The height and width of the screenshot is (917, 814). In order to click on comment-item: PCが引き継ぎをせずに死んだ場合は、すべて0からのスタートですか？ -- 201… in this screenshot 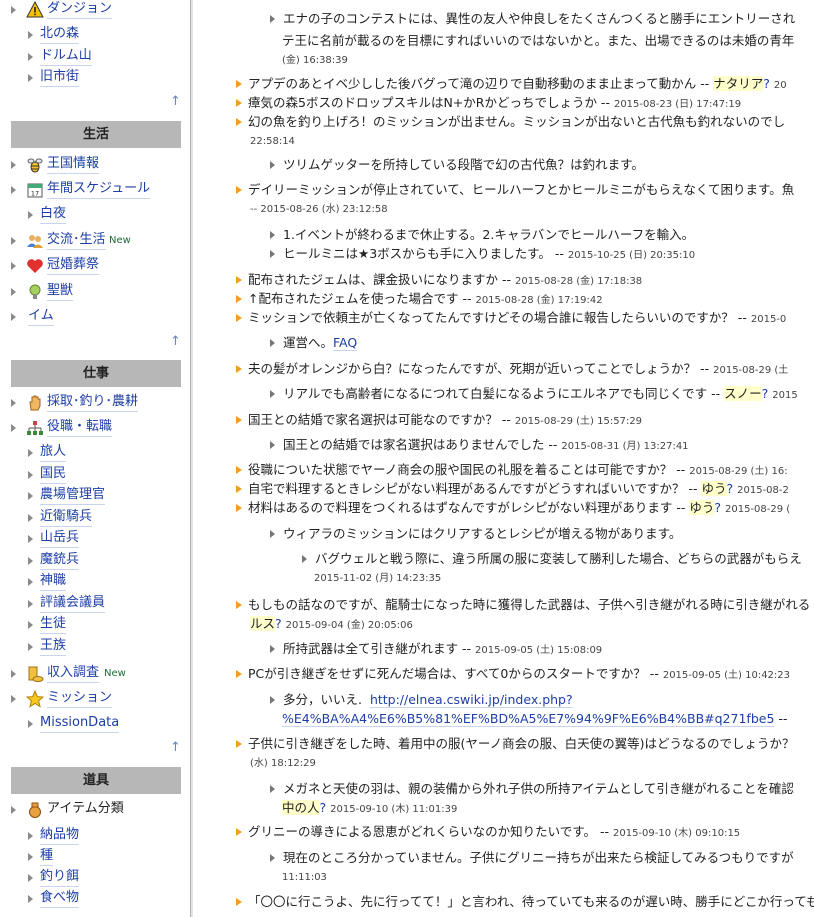, I will do `click(513, 675)`.